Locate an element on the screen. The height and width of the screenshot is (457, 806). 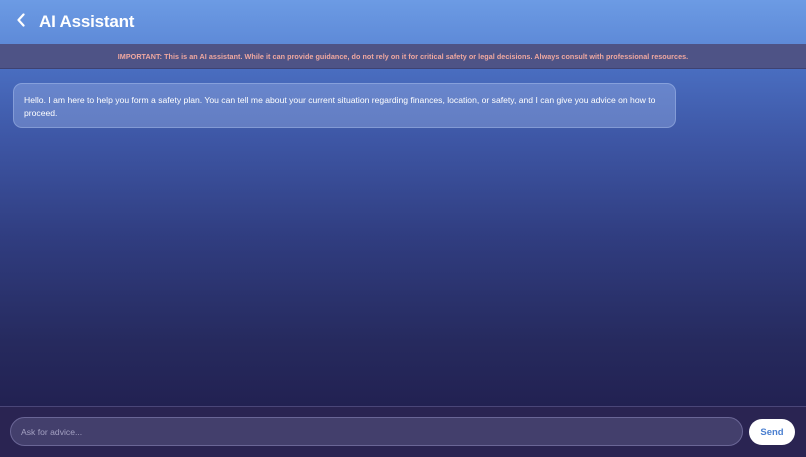
composer-bar: Send is located at coordinates (403, 431).